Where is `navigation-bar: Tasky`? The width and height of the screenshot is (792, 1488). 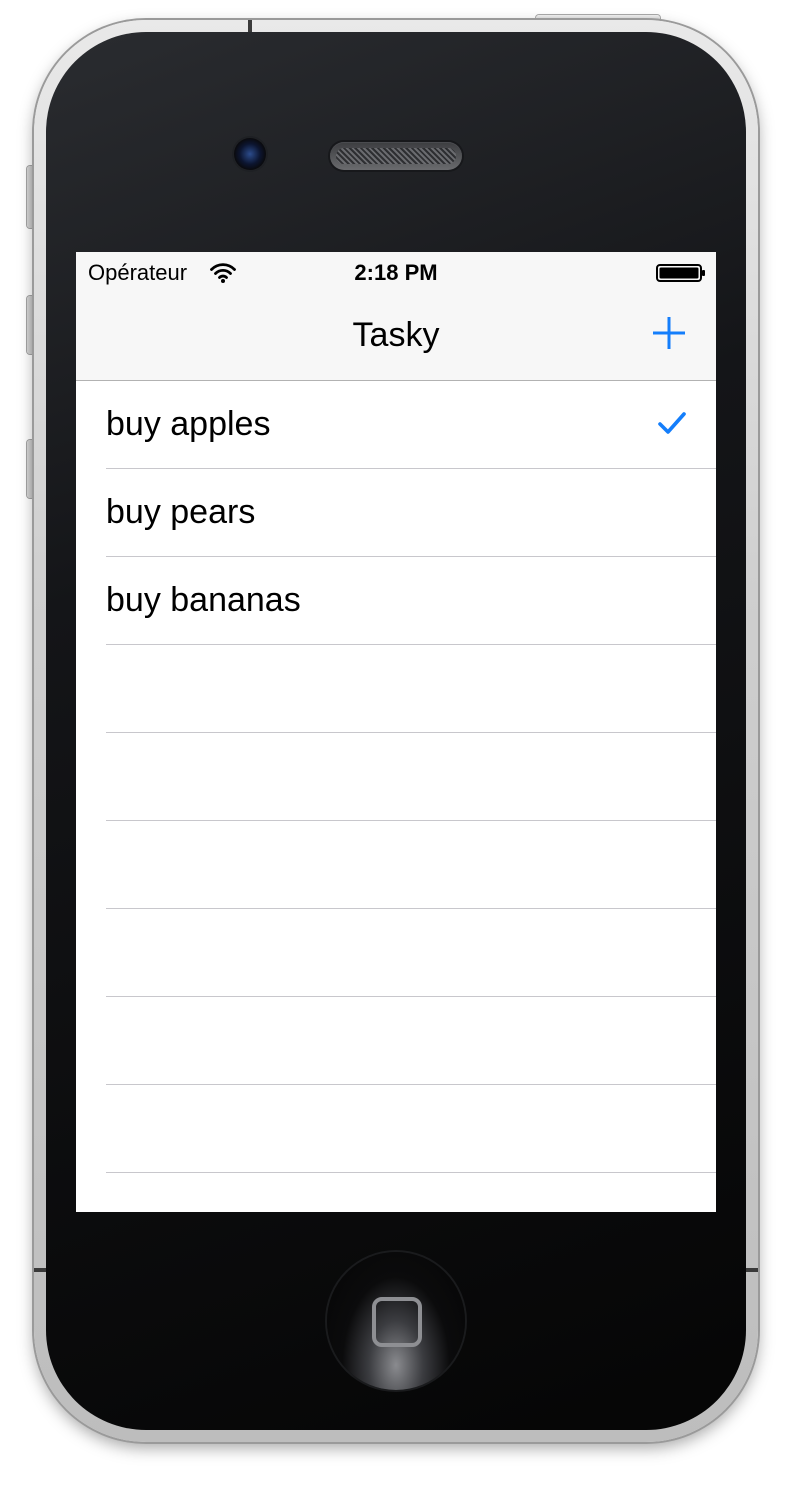
navigation-bar: Tasky is located at coordinates (396, 336).